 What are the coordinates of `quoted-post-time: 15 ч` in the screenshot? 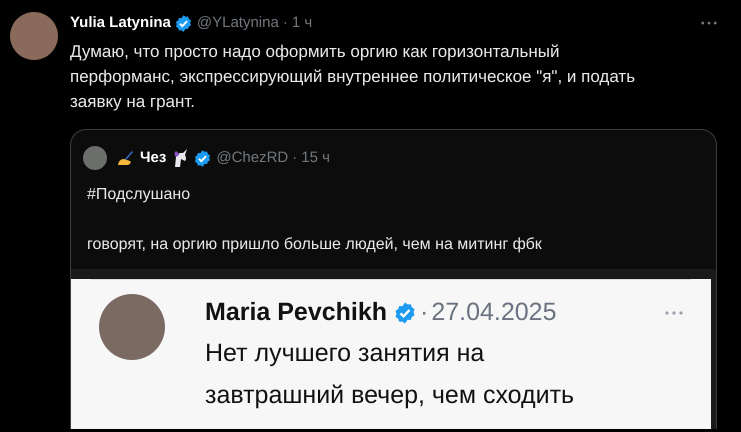 It's located at (315, 158).